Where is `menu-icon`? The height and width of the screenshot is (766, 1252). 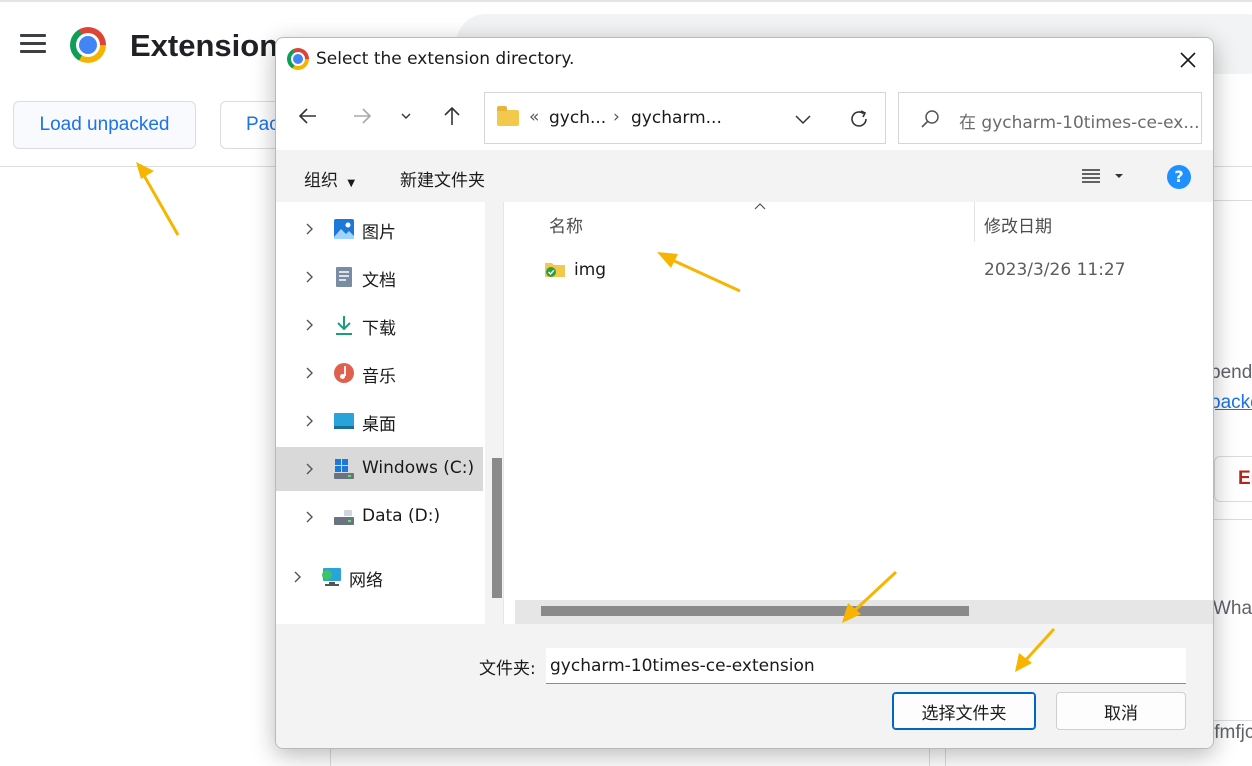 menu-icon is located at coordinates (33, 44).